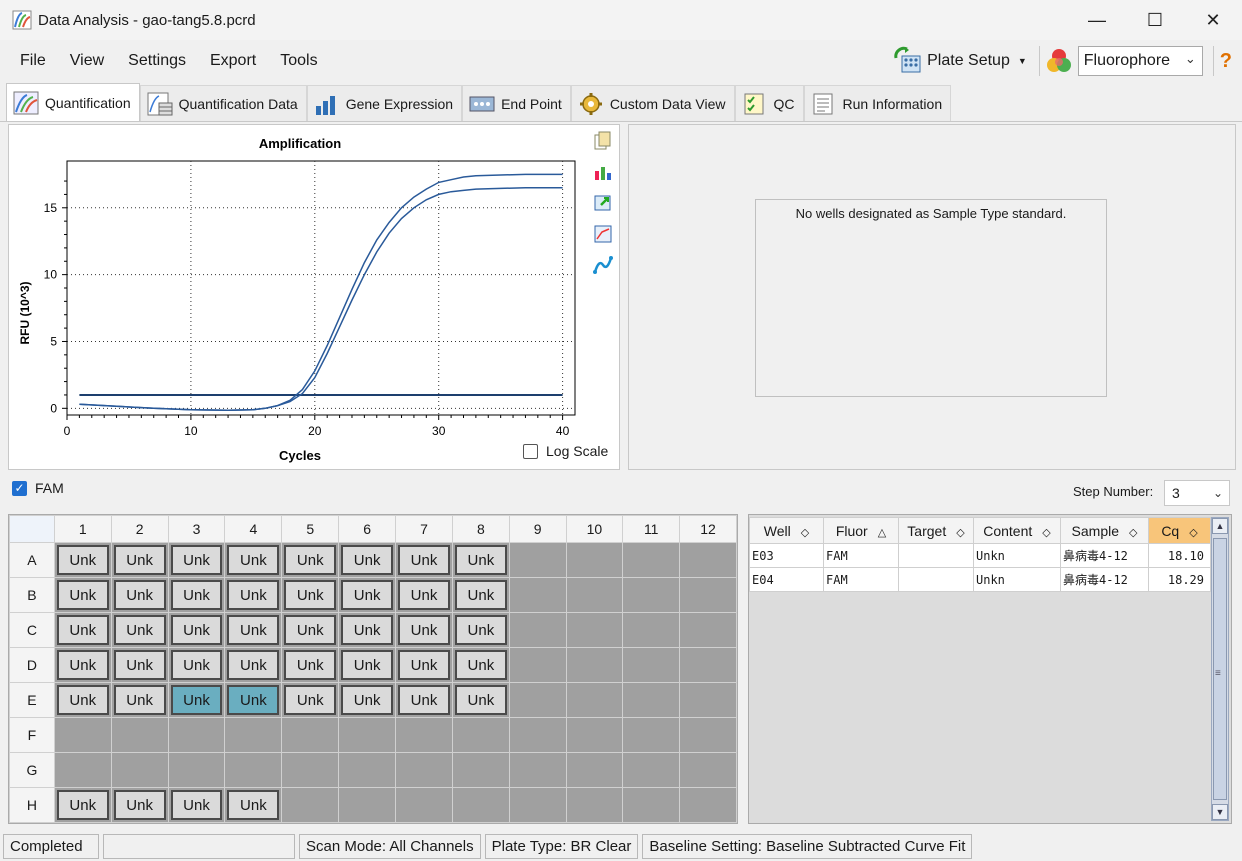 The height and width of the screenshot is (861, 1242). What do you see at coordinates (530, 451) in the screenshot?
I see `log-scale-checkbox` at bounding box center [530, 451].